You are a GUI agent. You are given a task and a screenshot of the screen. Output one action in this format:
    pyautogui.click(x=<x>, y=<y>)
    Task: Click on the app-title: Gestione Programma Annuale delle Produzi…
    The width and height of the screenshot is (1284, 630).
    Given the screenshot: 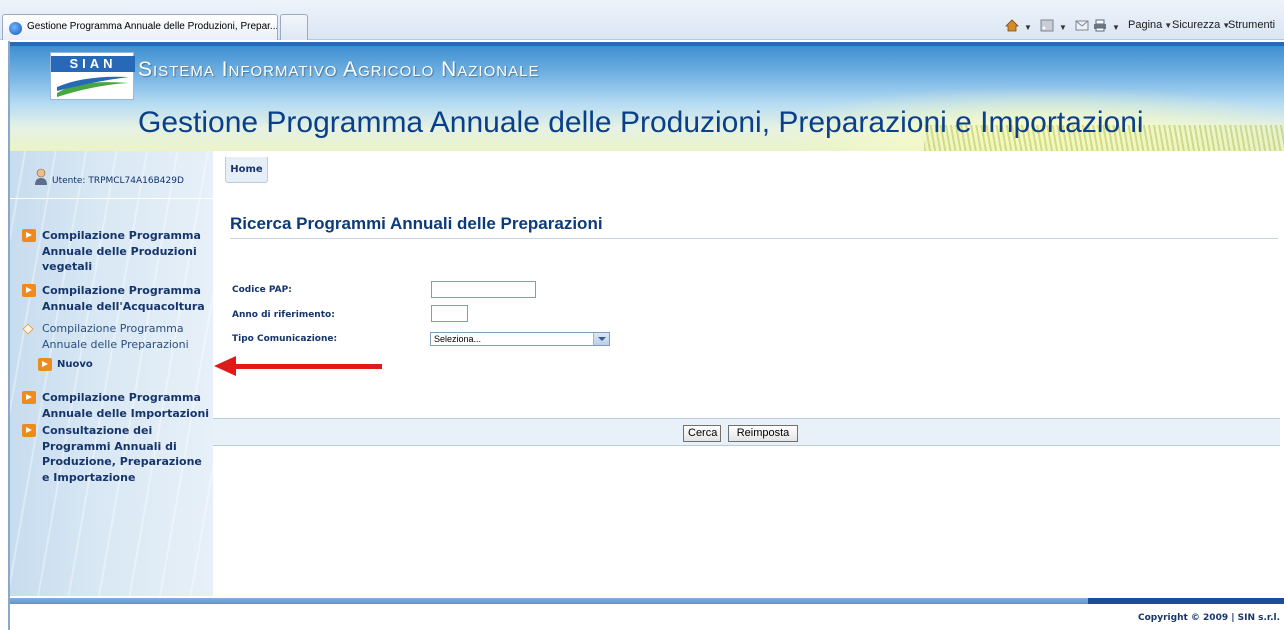 What is the action you would take?
    pyautogui.click(x=641, y=122)
    